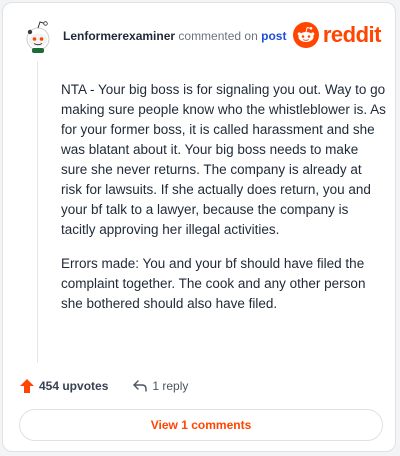 The height and width of the screenshot is (456, 400). I want to click on upvote-count: 454 upvotes, so click(74, 386).